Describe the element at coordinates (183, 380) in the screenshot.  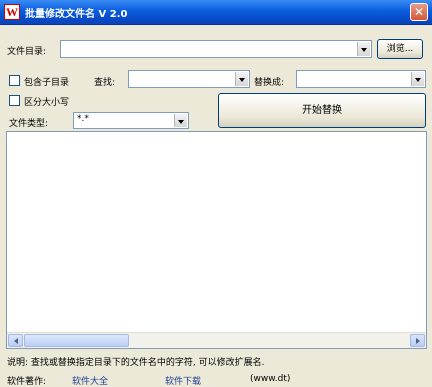
I see `footer-link-2: 软件下载` at that location.